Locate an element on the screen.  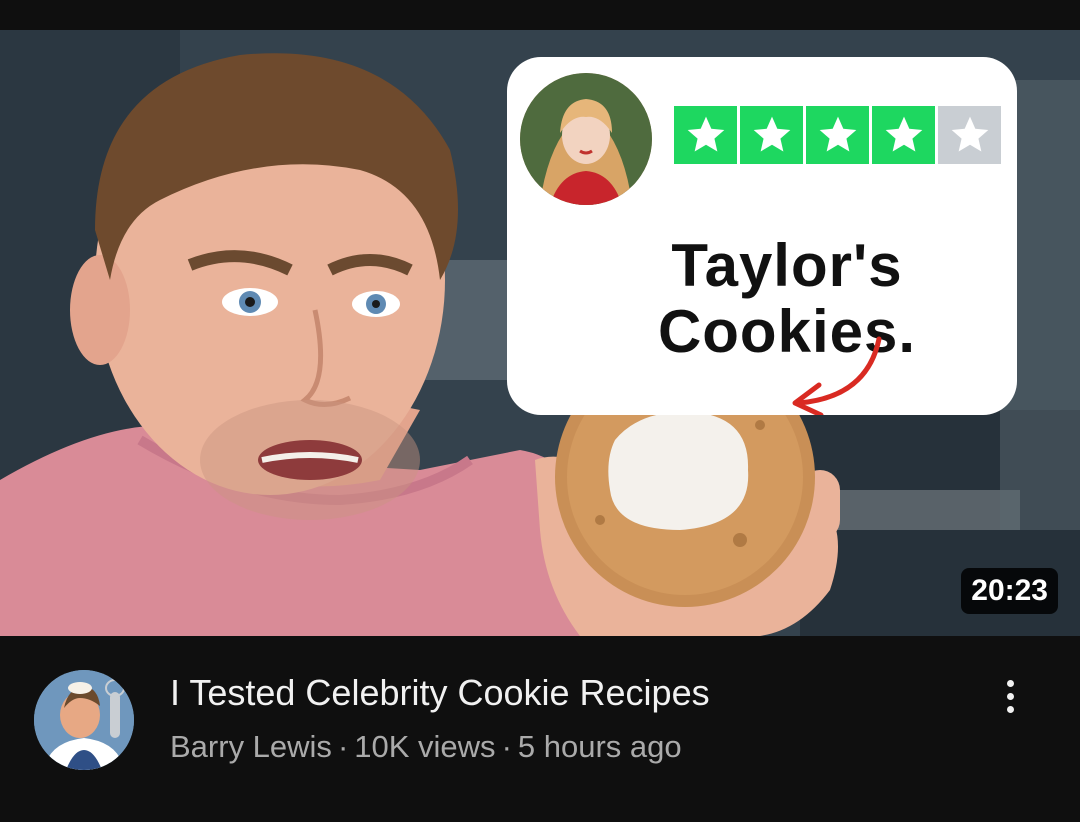
video-subline: Barry Lewis · 10K views · 5 hours ago is located at coordinates (426, 747).